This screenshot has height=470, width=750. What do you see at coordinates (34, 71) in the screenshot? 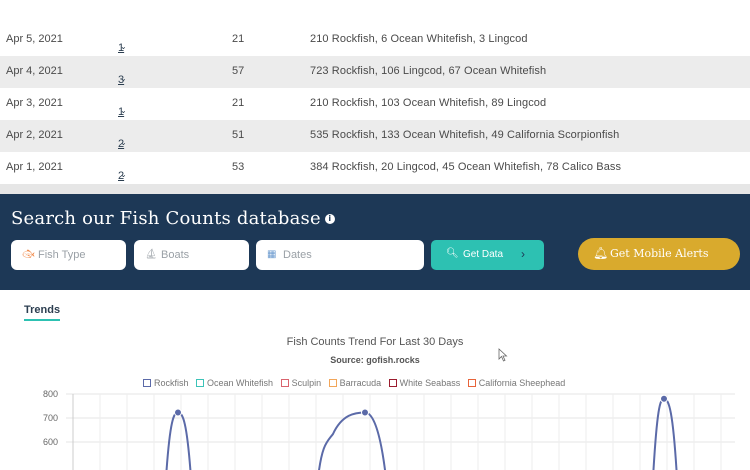
I see `row-date: Apr 4, 2021` at bounding box center [34, 71].